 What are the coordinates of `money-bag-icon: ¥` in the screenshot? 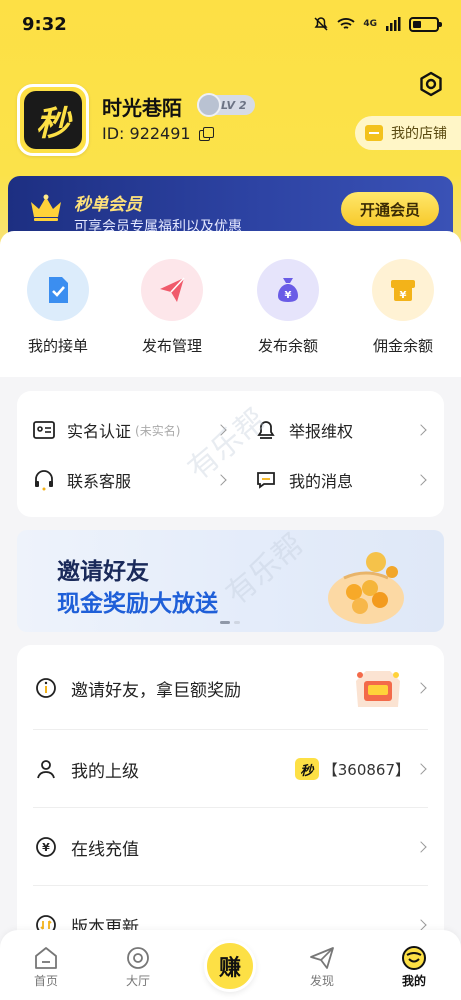 It's located at (288, 290).